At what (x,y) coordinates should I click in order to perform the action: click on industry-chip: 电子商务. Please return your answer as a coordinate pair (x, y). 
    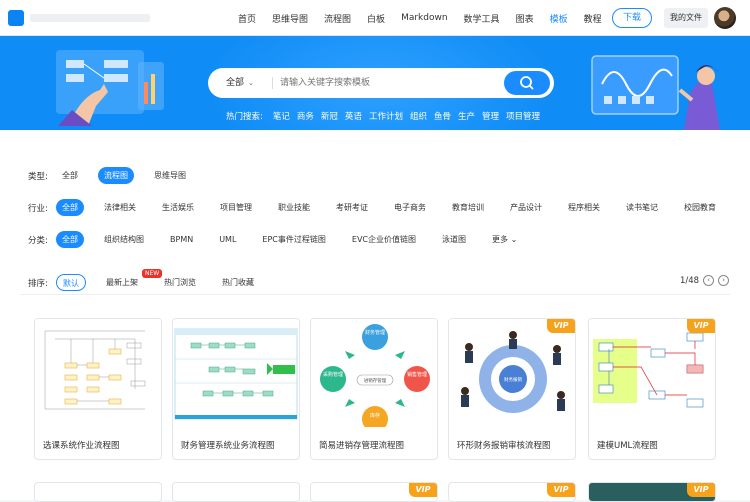
    Looking at the image, I should click on (410, 207).